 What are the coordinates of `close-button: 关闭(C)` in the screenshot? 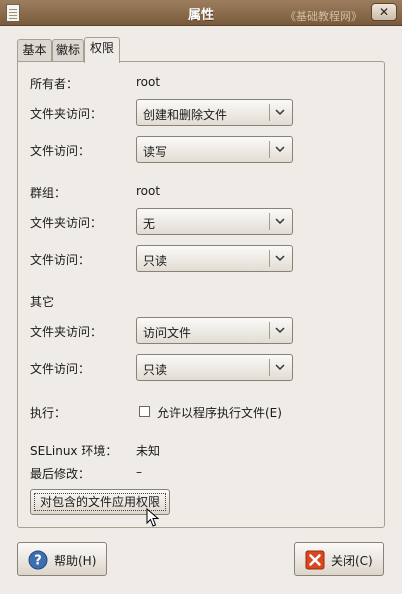 It's located at (339, 559).